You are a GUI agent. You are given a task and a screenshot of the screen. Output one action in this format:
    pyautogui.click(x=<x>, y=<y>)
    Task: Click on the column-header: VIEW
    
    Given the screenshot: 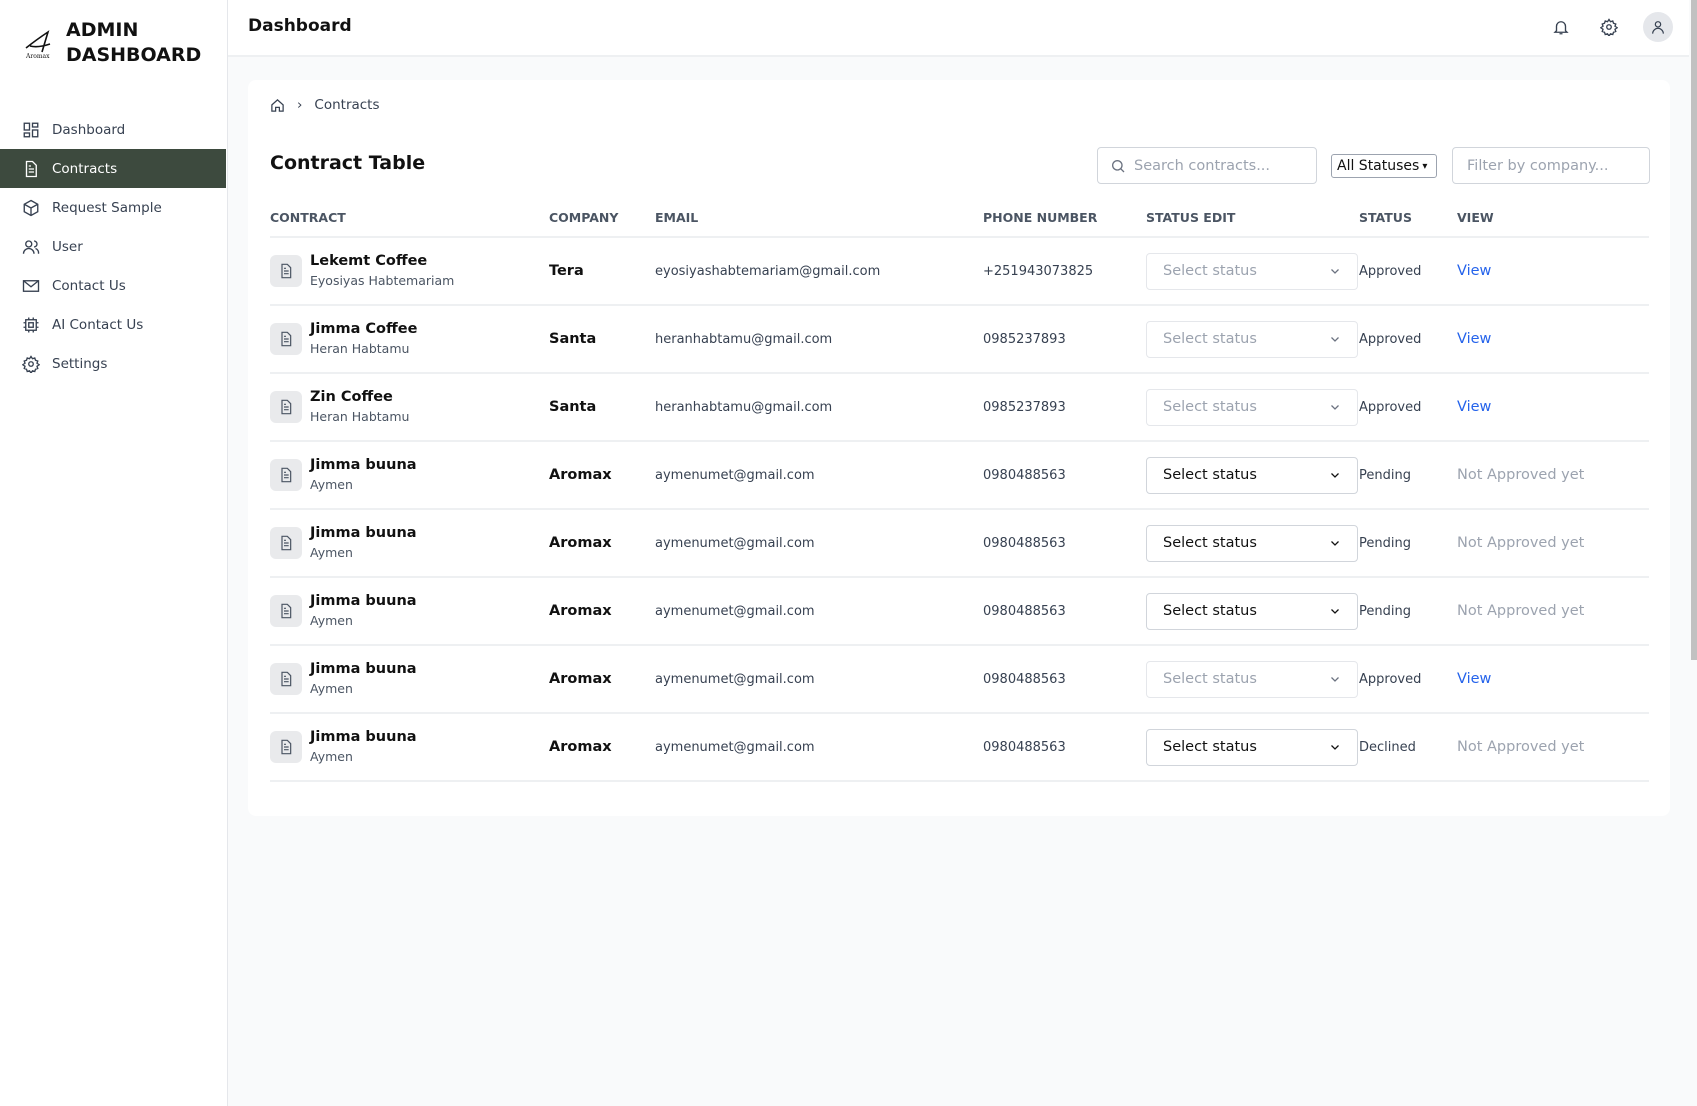 What is the action you would take?
    pyautogui.click(x=1475, y=217)
    